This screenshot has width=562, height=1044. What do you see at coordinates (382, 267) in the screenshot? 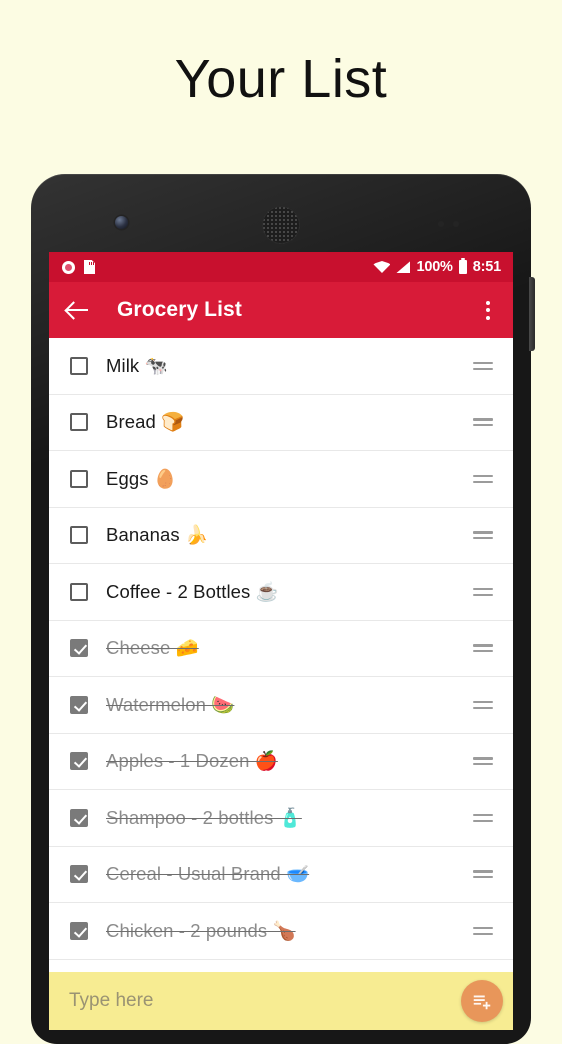
I see `wifi-icon` at bounding box center [382, 267].